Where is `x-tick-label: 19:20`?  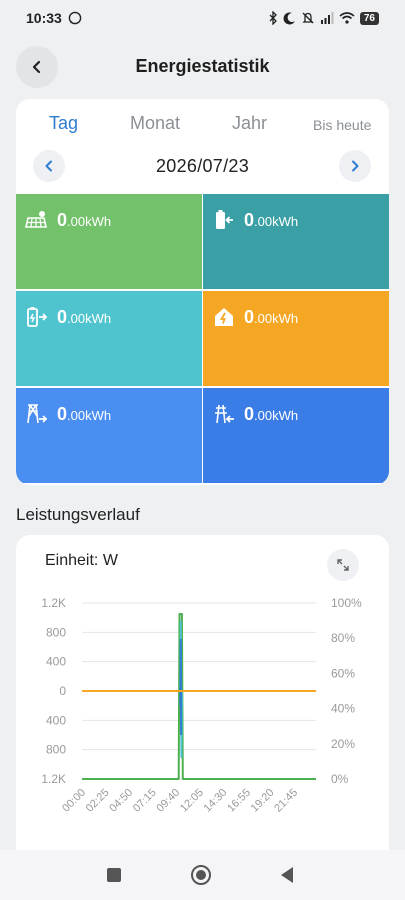 x-tick-label: 19:20 is located at coordinates (263, 801).